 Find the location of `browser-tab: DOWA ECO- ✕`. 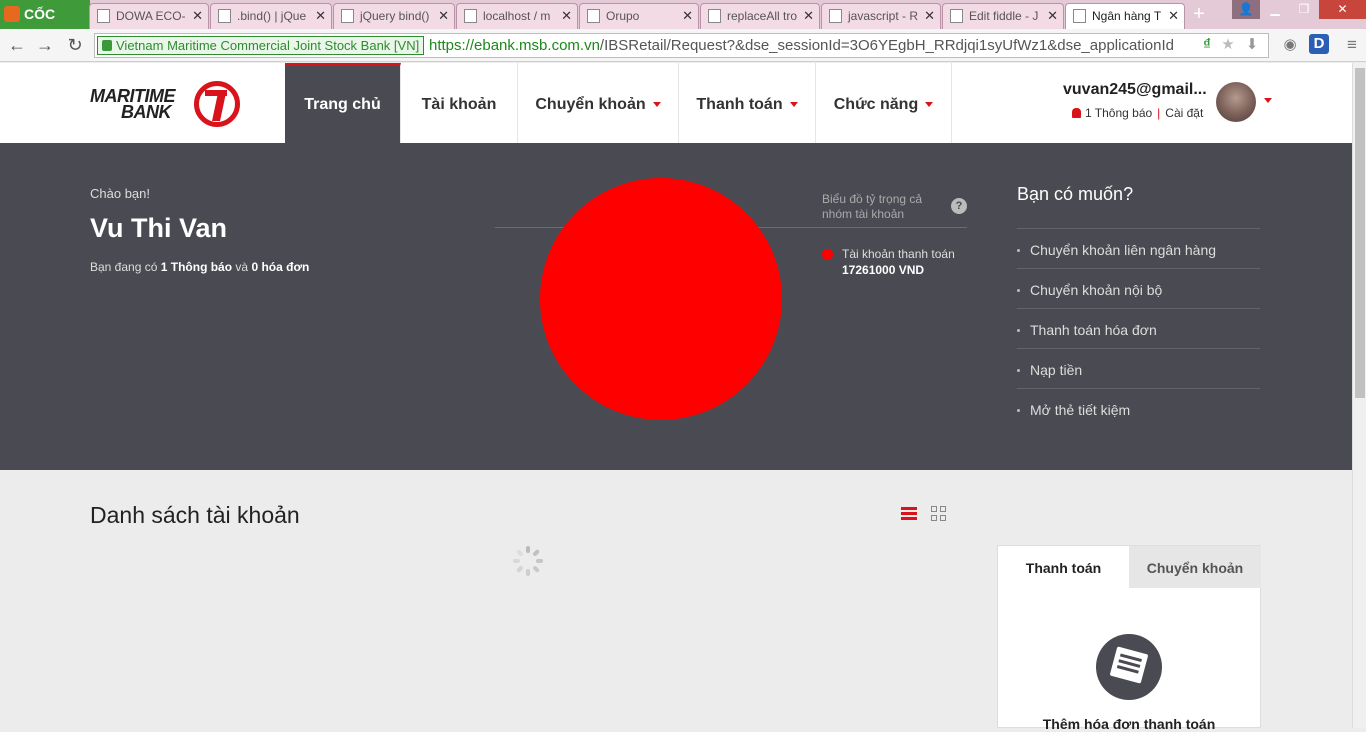

browser-tab: DOWA ECO- ✕ is located at coordinates (149, 16).